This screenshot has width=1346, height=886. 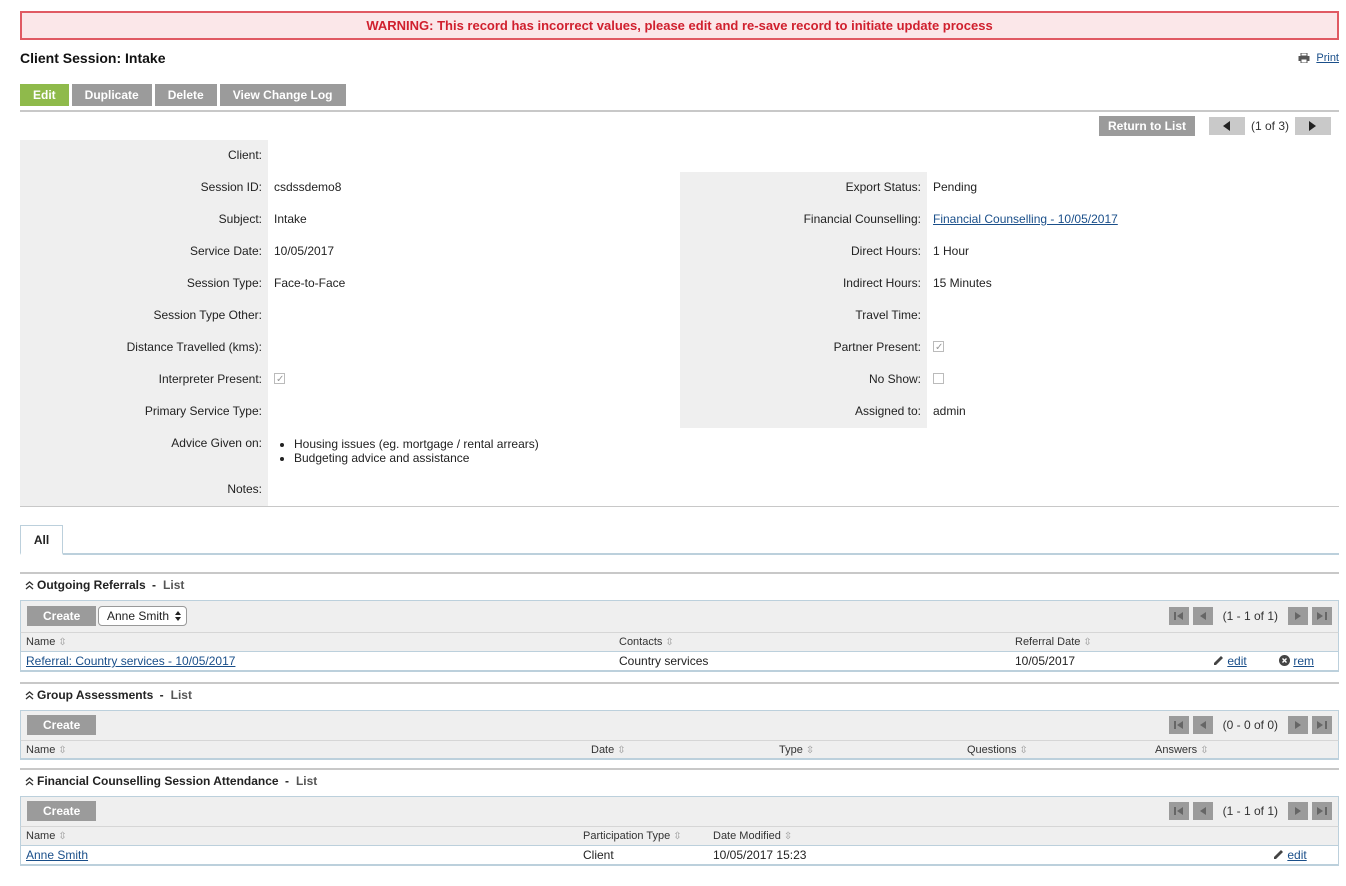 What do you see at coordinates (1053, 642) in the screenshot?
I see `column-header-referral-date: Referral Date ⇳` at bounding box center [1053, 642].